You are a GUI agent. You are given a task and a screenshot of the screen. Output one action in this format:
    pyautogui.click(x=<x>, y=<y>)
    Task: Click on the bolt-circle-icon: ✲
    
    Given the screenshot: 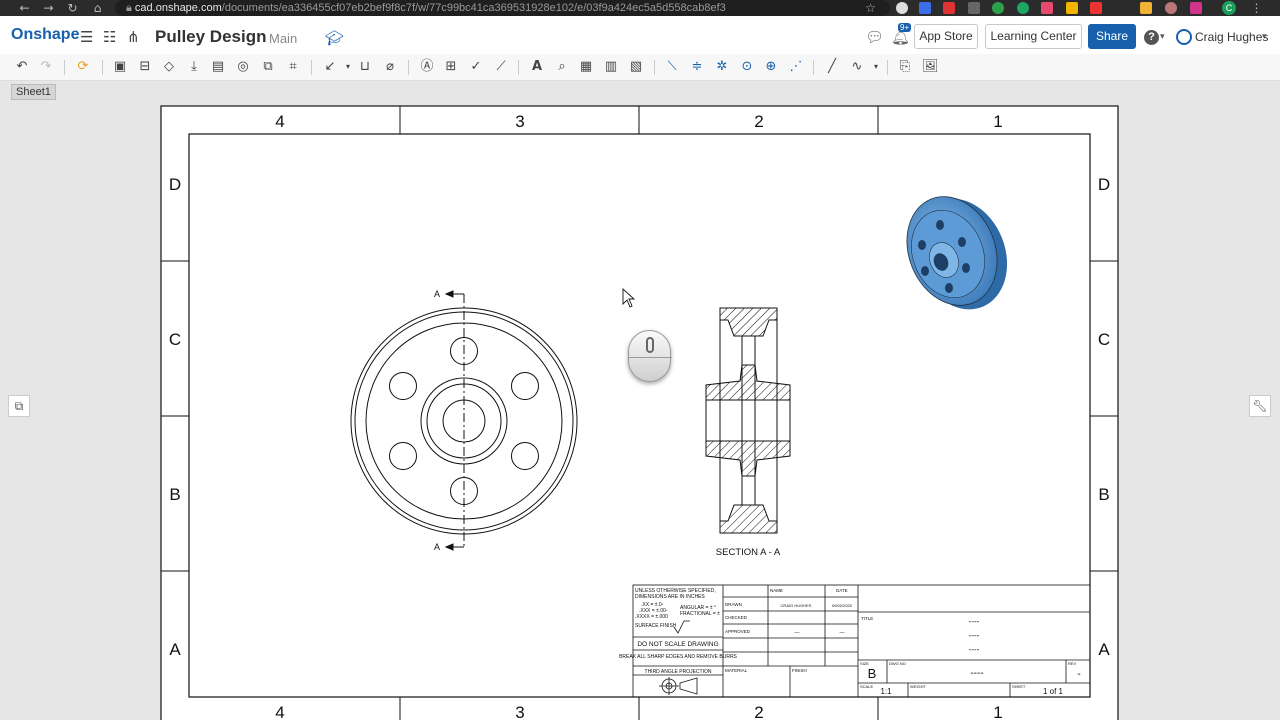 What is the action you would take?
    pyautogui.click(x=722, y=67)
    